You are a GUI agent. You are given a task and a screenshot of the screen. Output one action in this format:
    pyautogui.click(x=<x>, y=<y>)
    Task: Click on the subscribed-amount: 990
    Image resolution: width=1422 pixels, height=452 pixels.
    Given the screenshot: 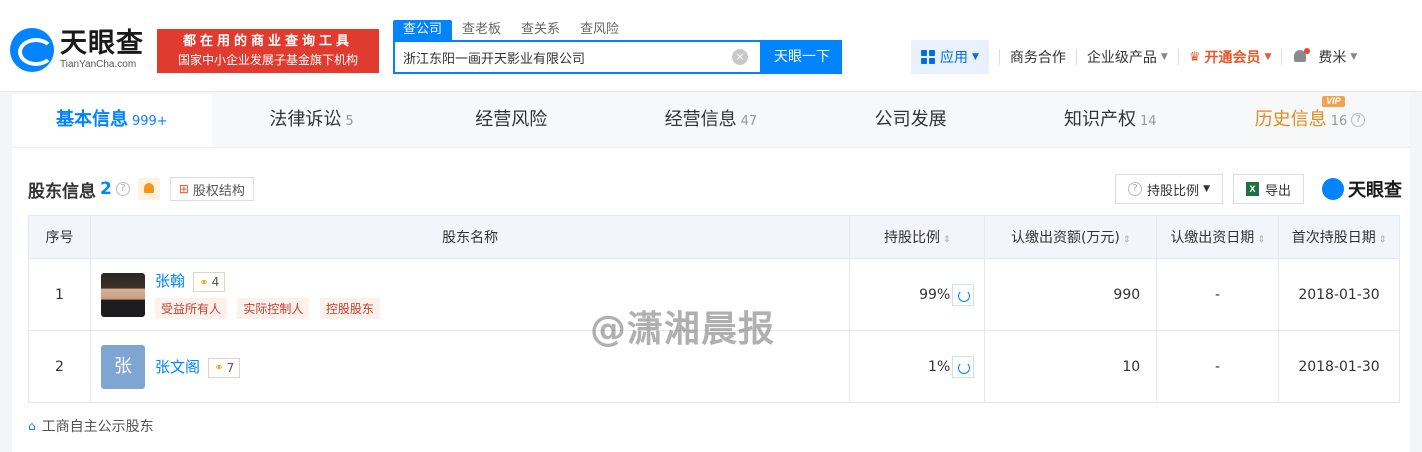 What is the action you would take?
    pyautogui.click(x=1071, y=294)
    